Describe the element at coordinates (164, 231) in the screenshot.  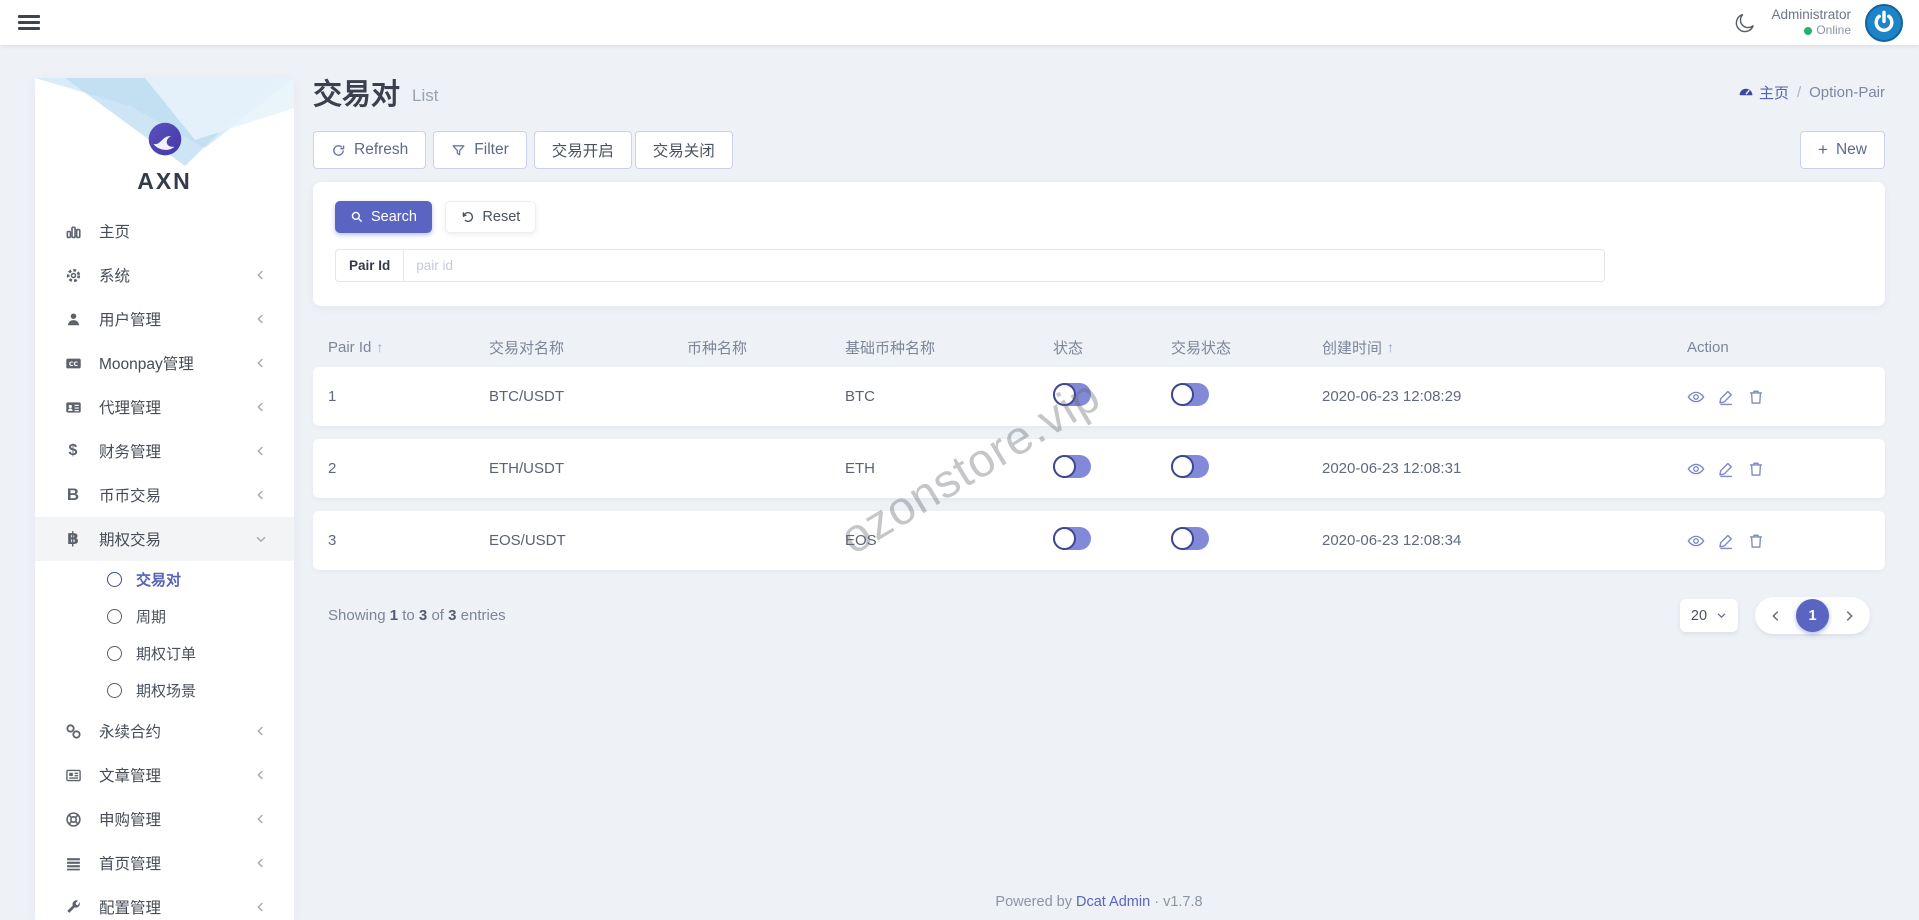
I see `sidebar-item-home: 主页` at that location.